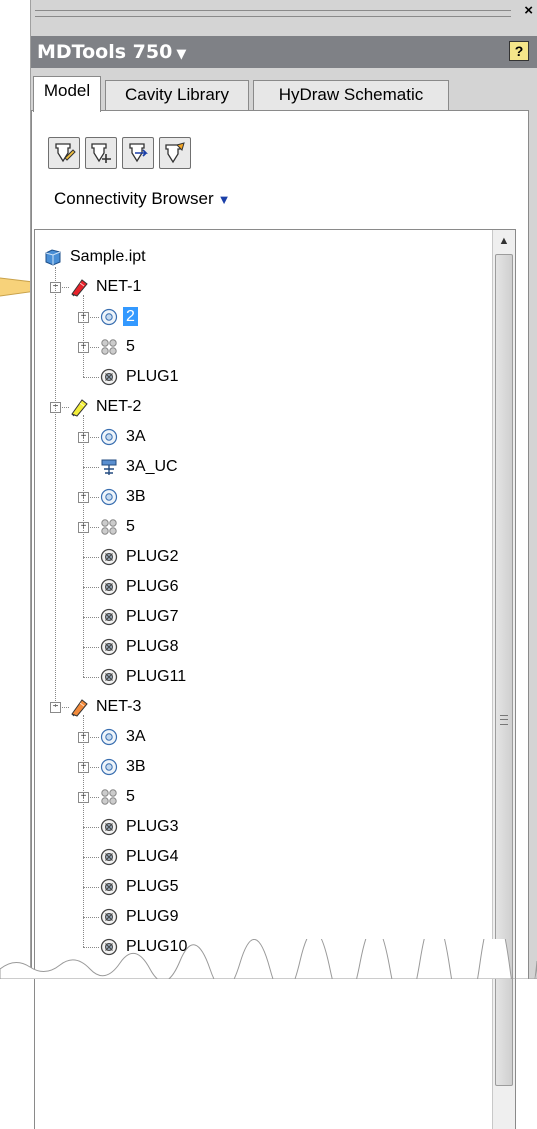  What do you see at coordinates (53, 257) in the screenshot?
I see `part-icon` at bounding box center [53, 257].